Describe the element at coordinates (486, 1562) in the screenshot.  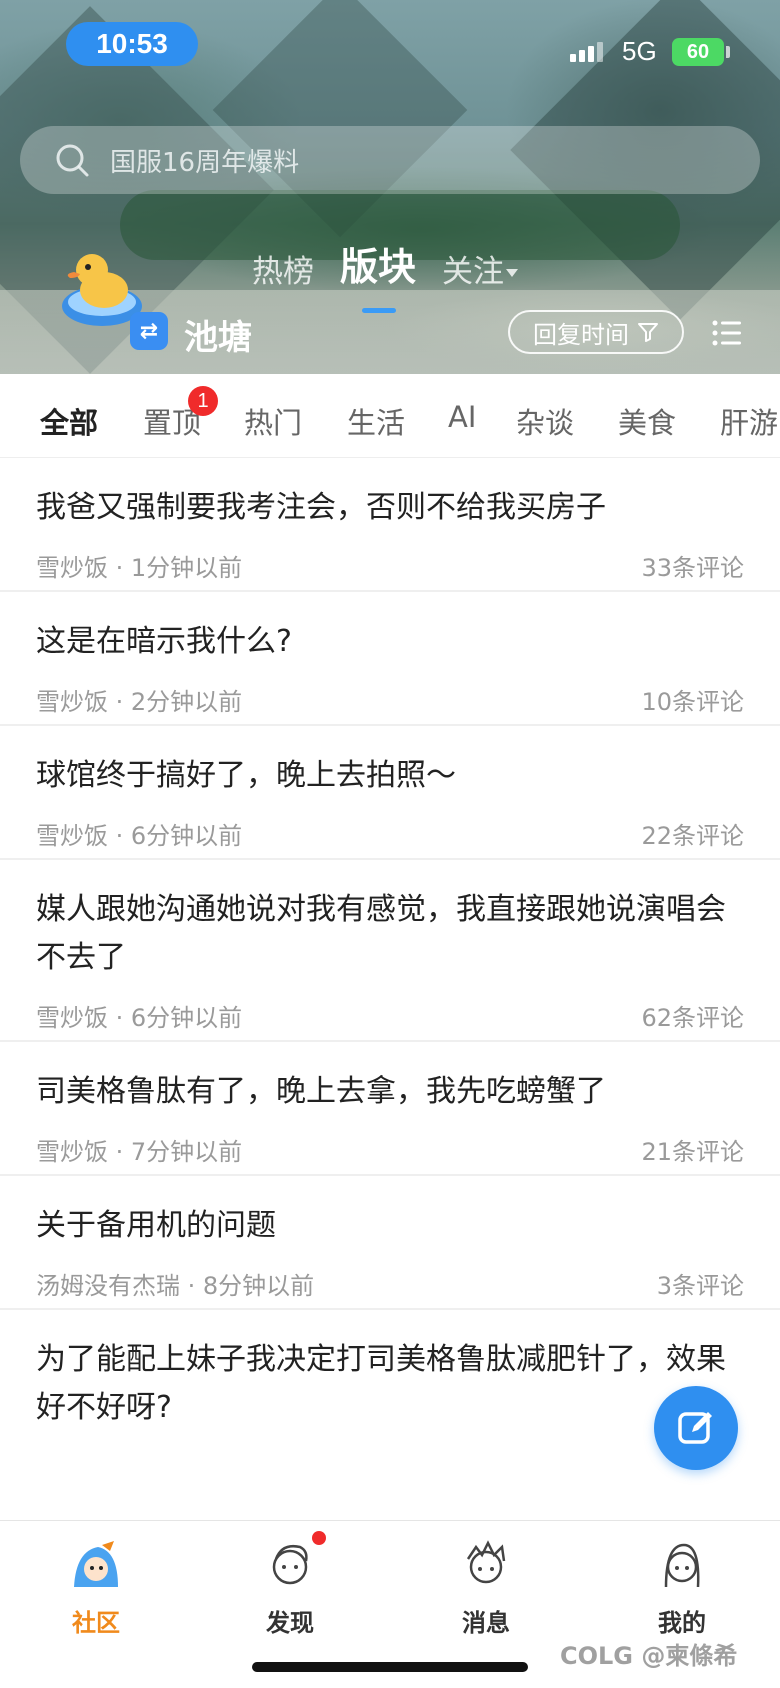
I see `messages-icon` at that location.